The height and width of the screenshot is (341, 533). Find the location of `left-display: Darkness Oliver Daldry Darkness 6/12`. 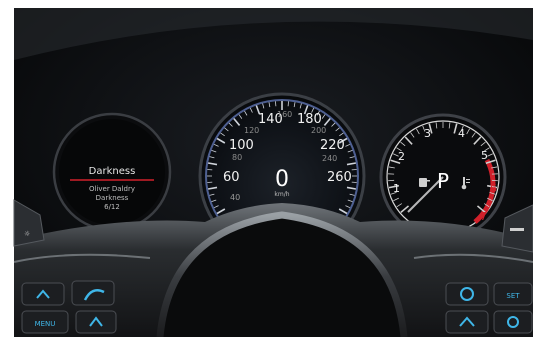

left-display: Darkness Oliver Daldry Darkness 6/12 is located at coordinates (112, 172).